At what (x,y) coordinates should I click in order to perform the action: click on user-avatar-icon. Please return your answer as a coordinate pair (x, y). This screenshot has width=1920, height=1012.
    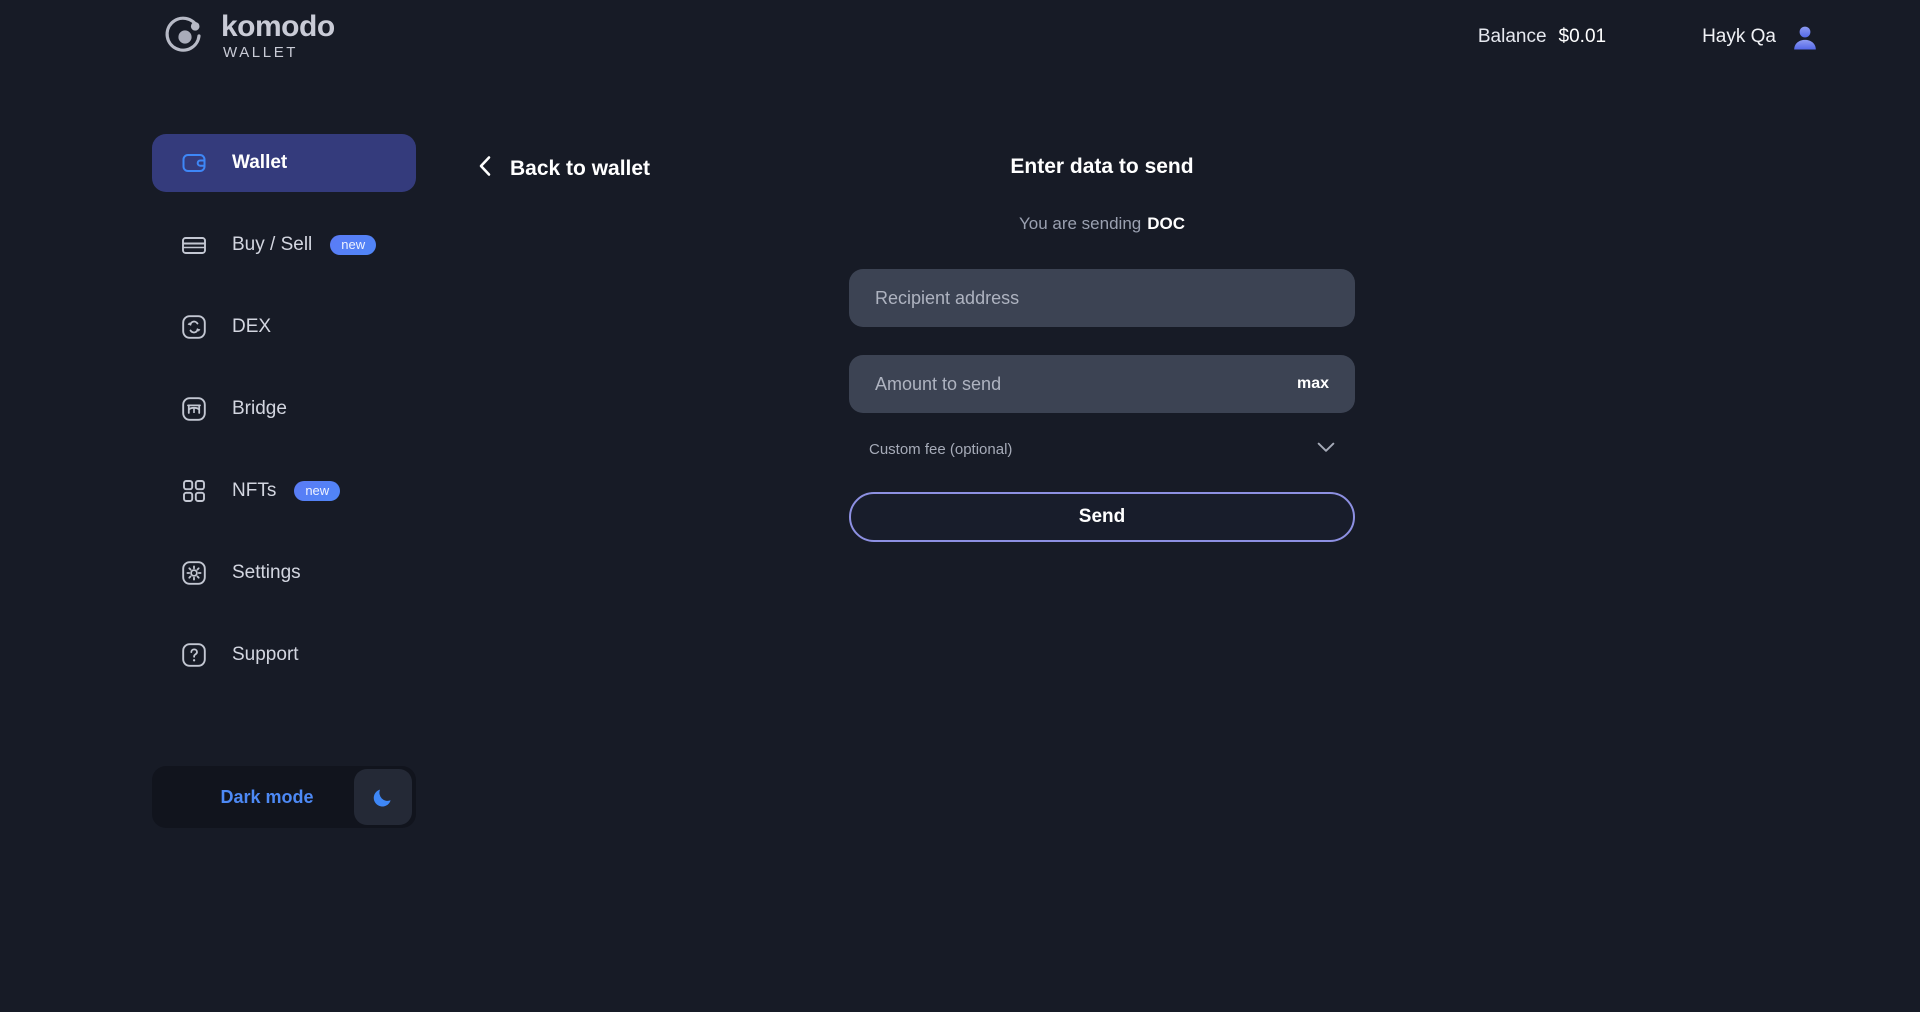
    Looking at the image, I should click on (1805, 37).